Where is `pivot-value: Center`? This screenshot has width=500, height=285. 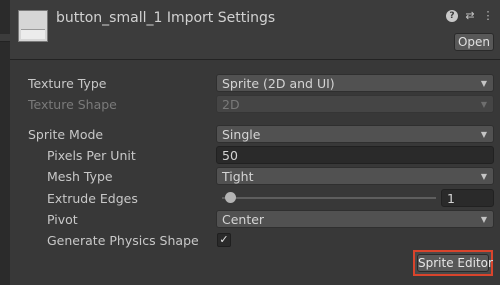
pivot-value: Center is located at coordinates (243, 219).